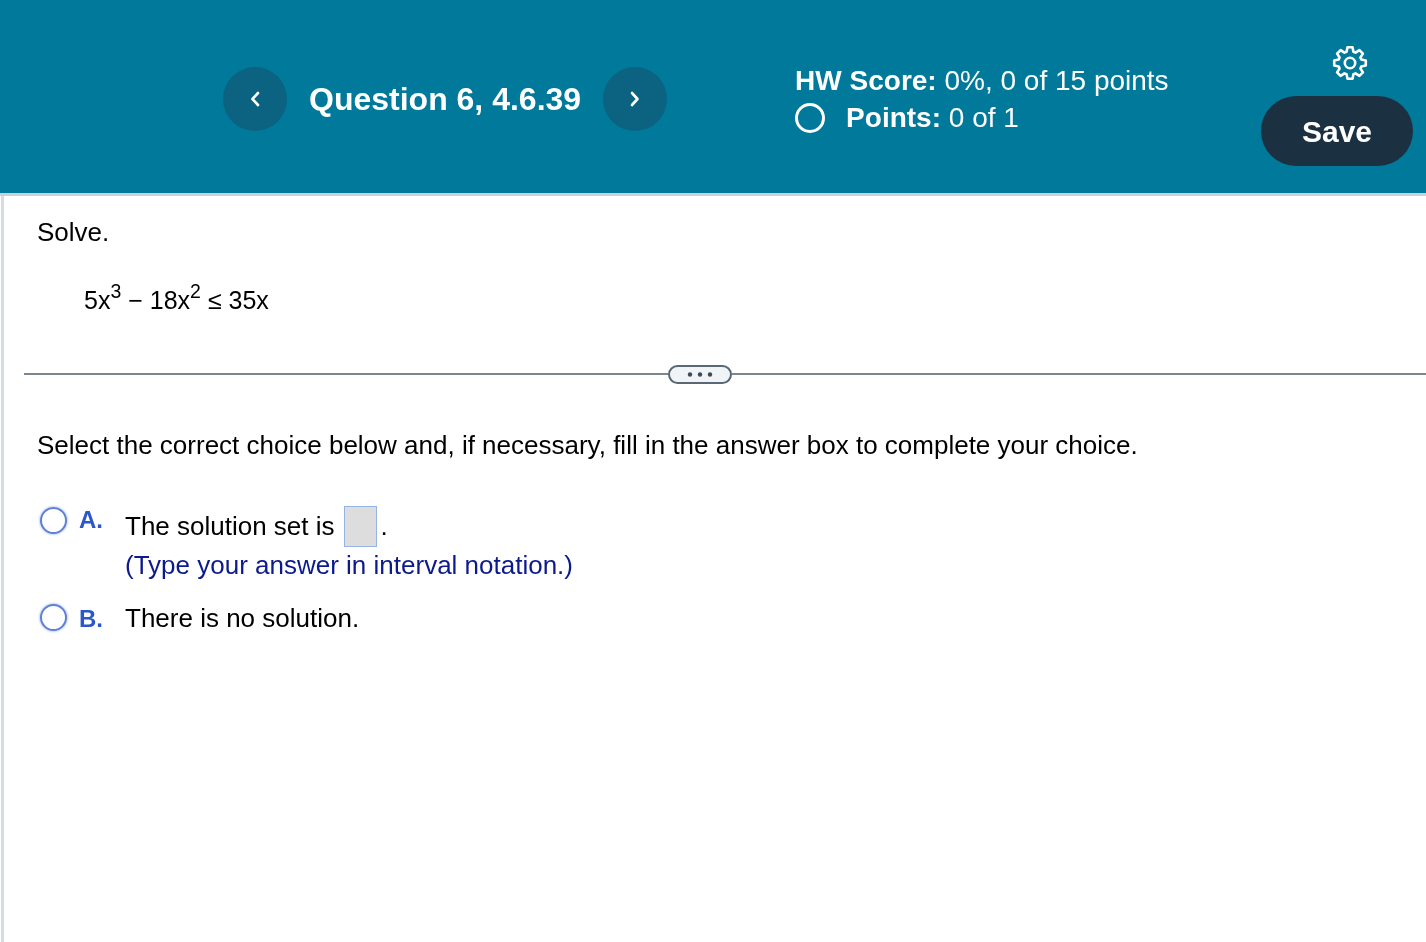 The height and width of the screenshot is (942, 1426). I want to click on choice-letter: A., so click(91, 519).